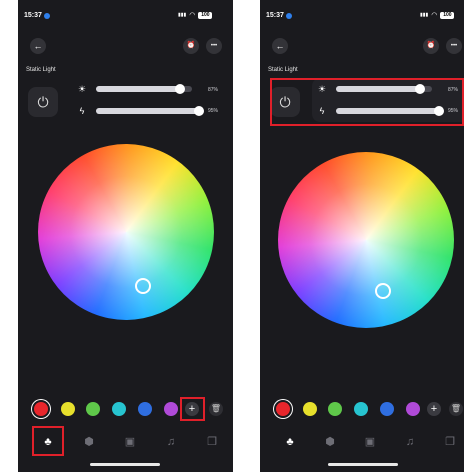  Describe the element at coordinates (290, 442) in the screenshot. I see `tab-scene: ♣` at that location.